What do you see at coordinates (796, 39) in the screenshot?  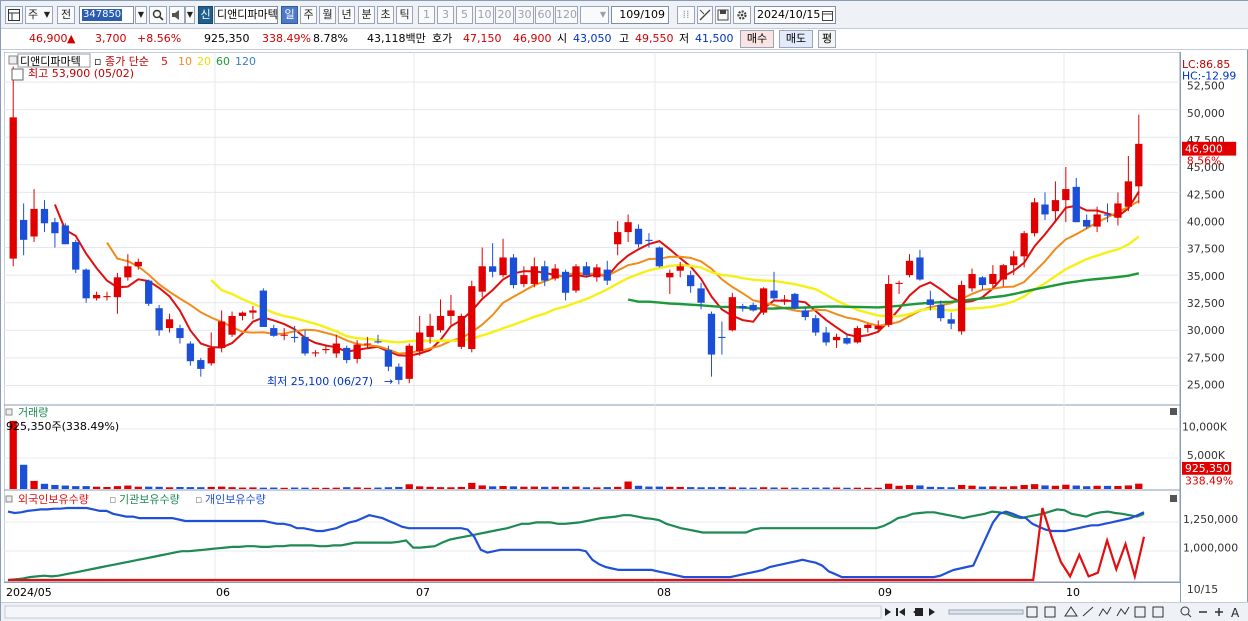 I see `sell-button: 매도` at bounding box center [796, 39].